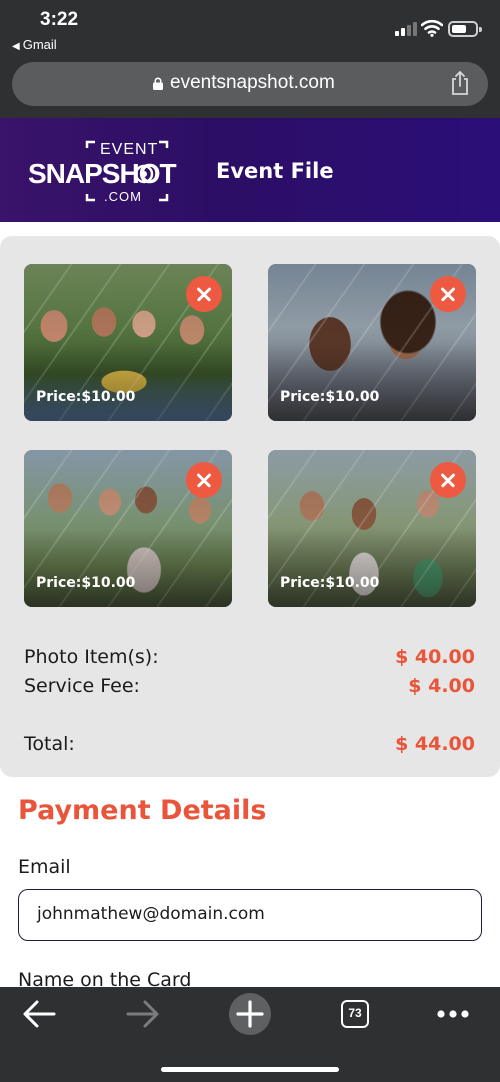 The image size is (500, 1082). I want to click on url-text: eventsnapshot.com, so click(252, 82).